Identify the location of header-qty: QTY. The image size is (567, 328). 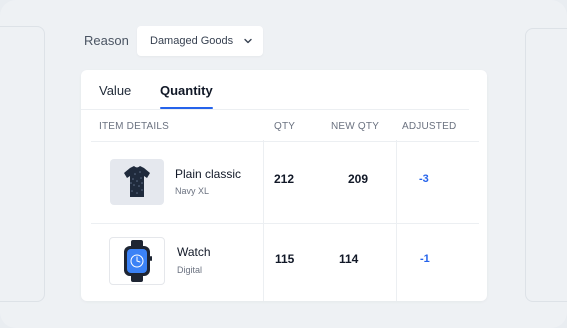
(285, 126).